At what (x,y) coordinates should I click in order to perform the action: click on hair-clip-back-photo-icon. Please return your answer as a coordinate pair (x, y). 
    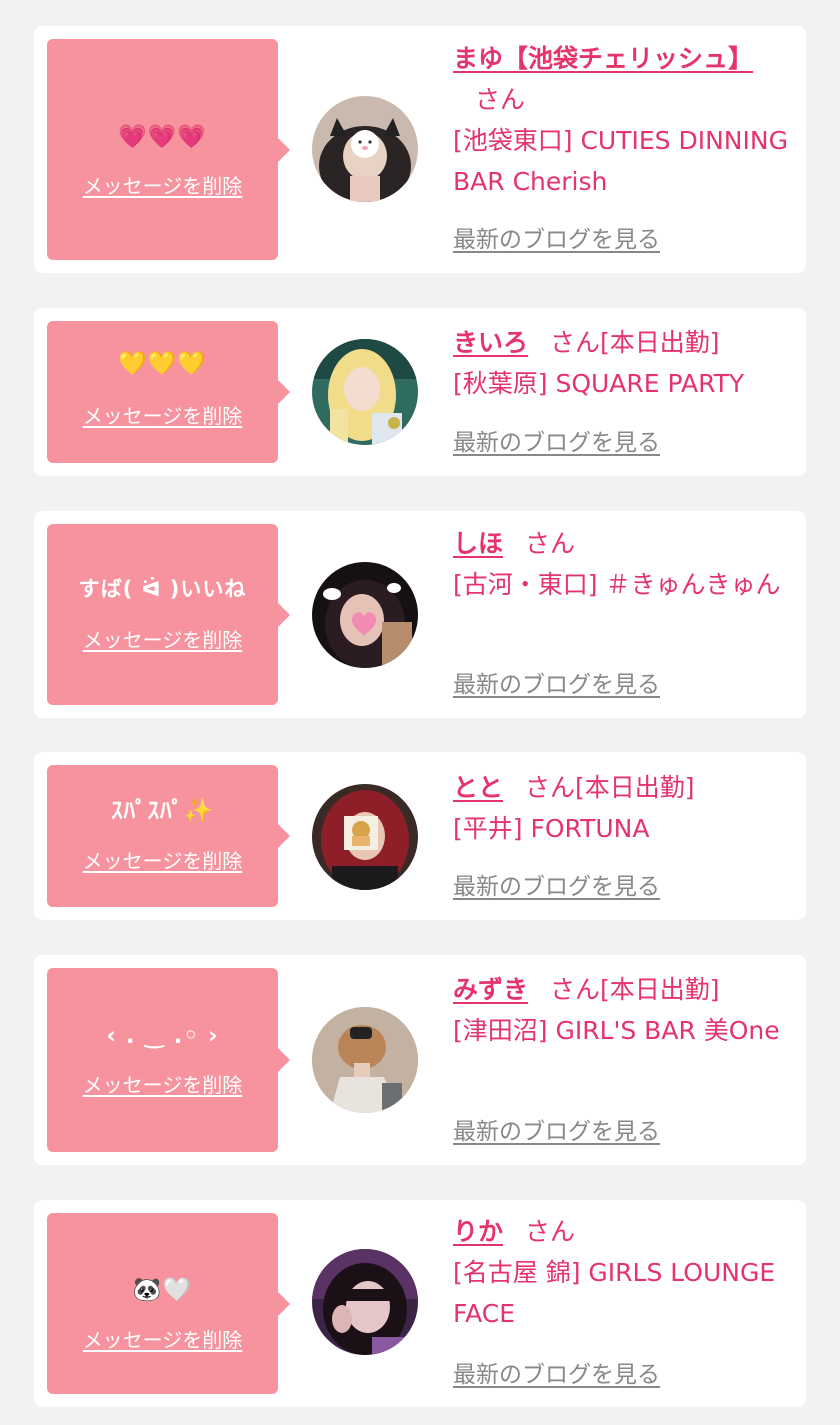
    Looking at the image, I should click on (365, 1060).